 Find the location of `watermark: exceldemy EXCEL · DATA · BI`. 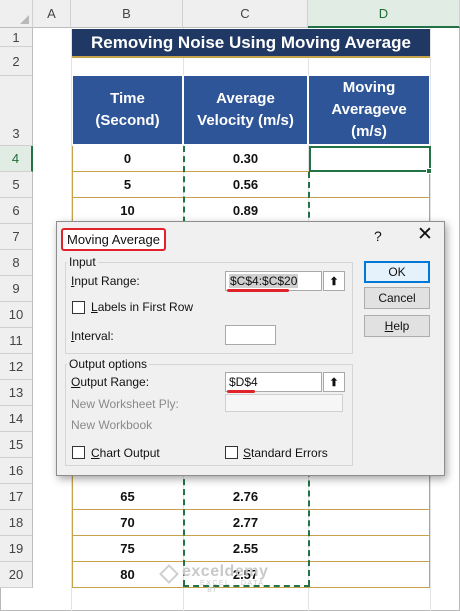

watermark: exceldemy EXCEL · DATA · BI is located at coordinates (225, 578).